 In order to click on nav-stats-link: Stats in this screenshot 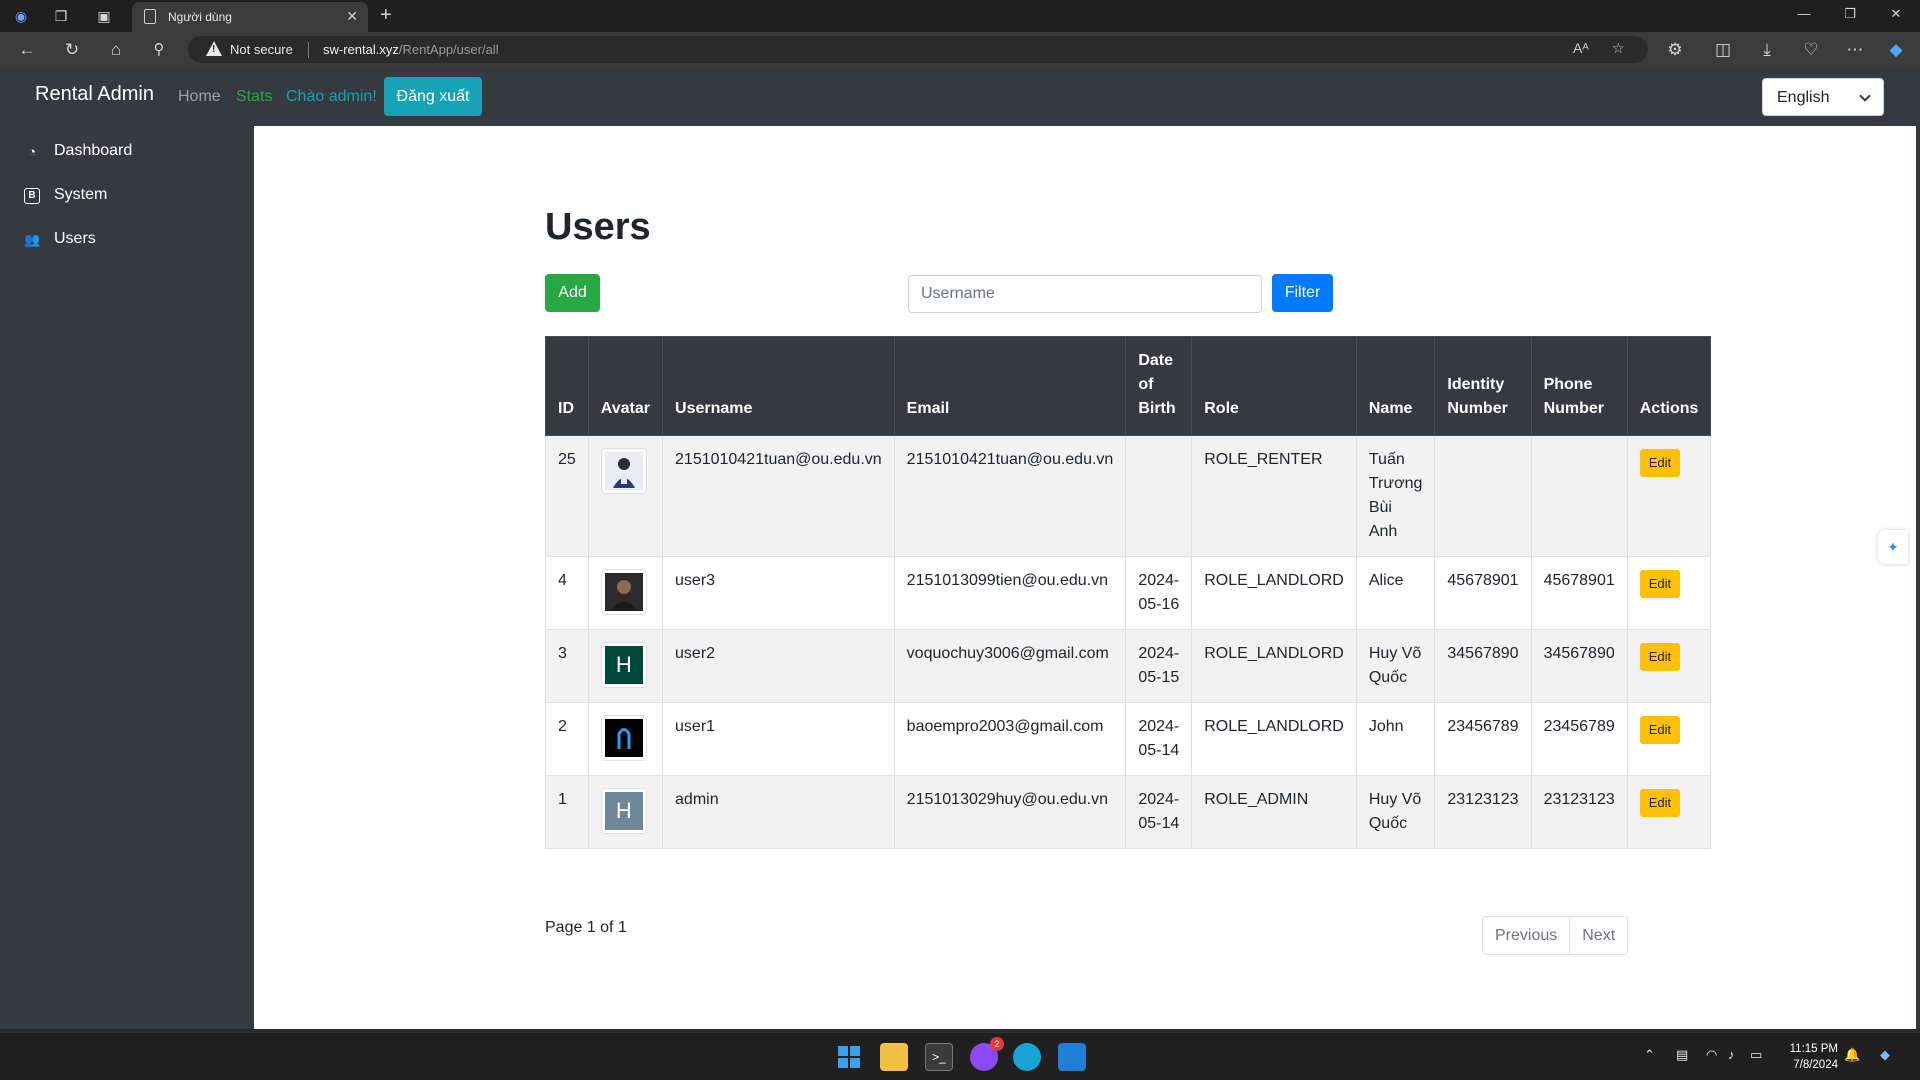, I will do `click(254, 97)`.